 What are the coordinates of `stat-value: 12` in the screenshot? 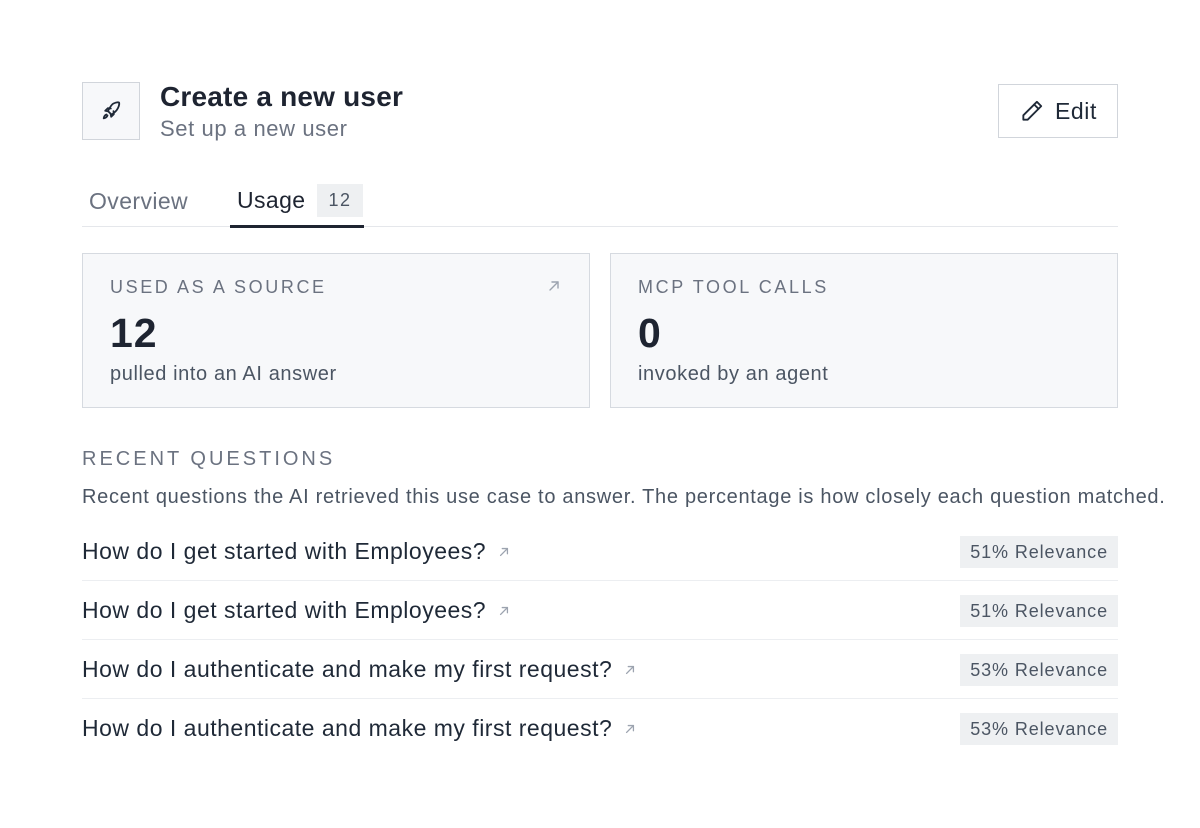 It's located at (134, 333).